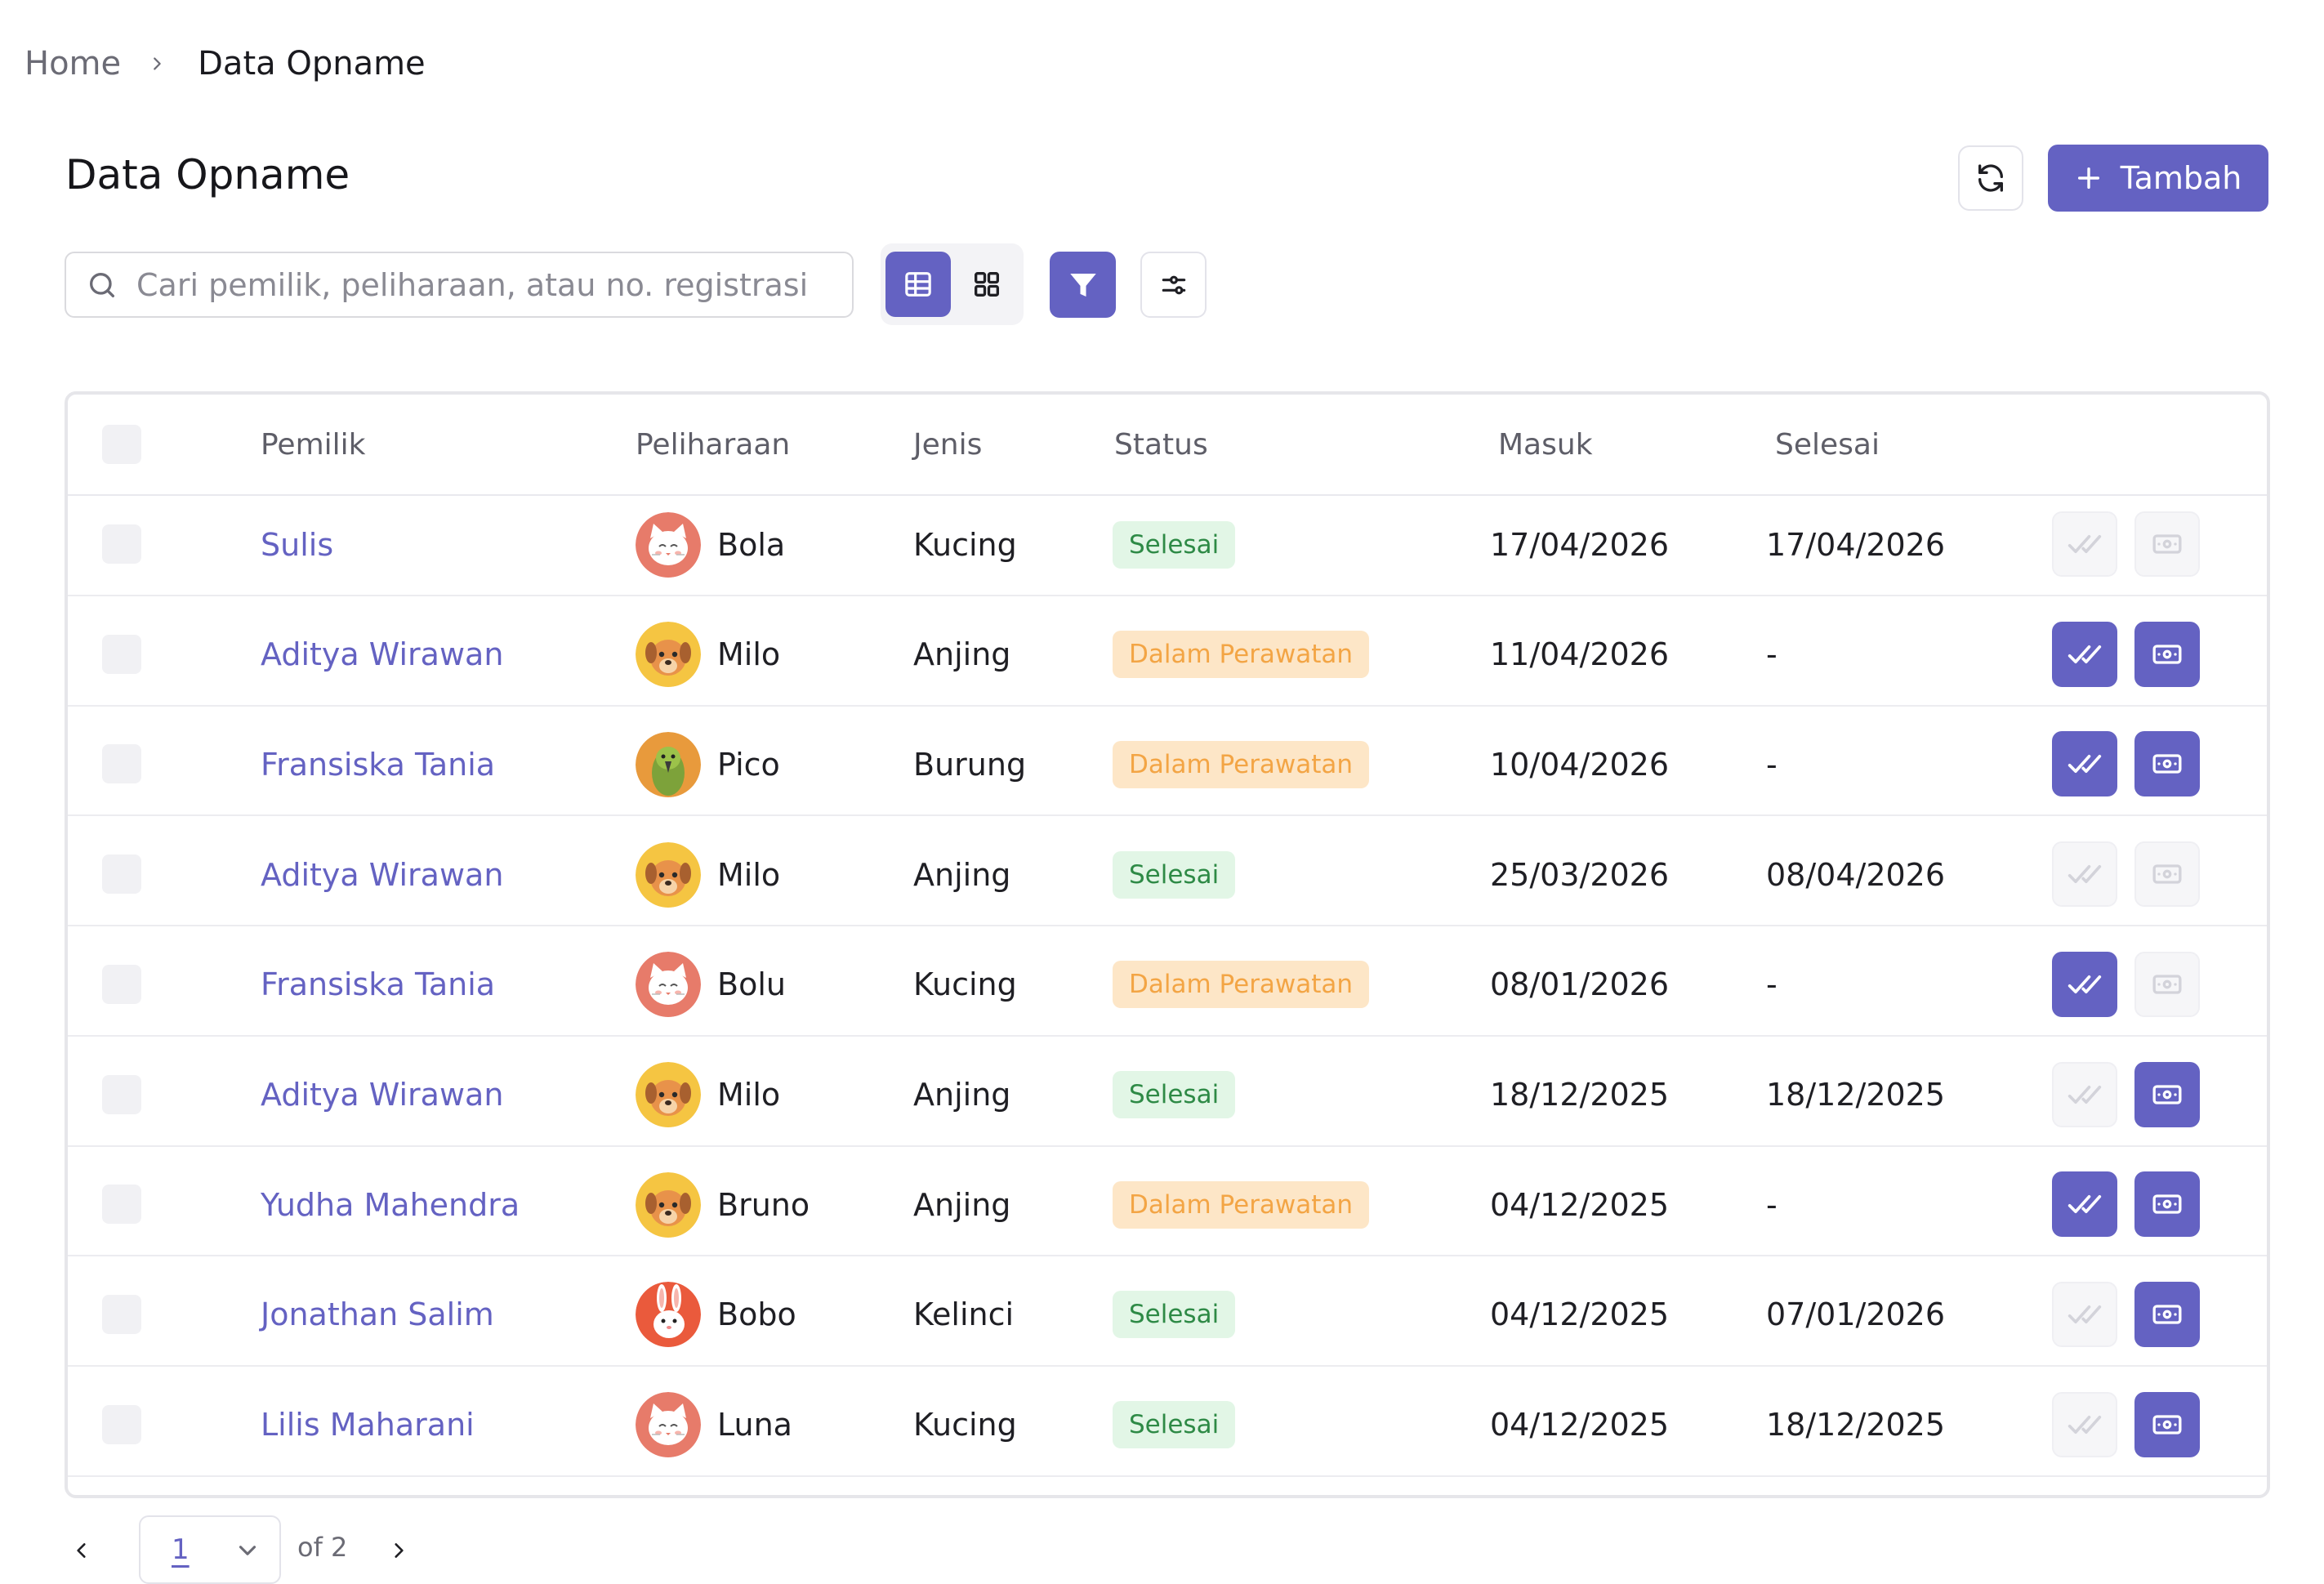 This screenshot has width=2324, height=1584. What do you see at coordinates (297, 544) in the screenshot?
I see `owner-link: Sulis` at bounding box center [297, 544].